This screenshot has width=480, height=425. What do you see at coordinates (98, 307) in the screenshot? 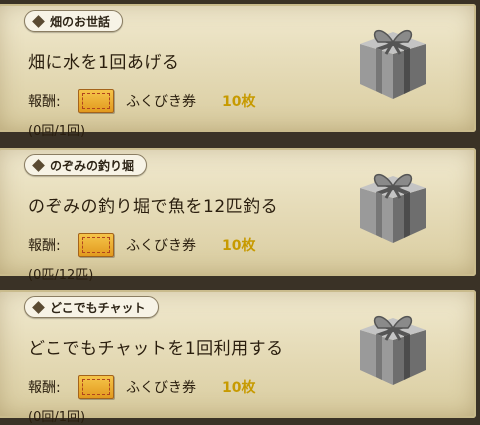
I see `category-label: どこでもチャット` at bounding box center [98, 307].